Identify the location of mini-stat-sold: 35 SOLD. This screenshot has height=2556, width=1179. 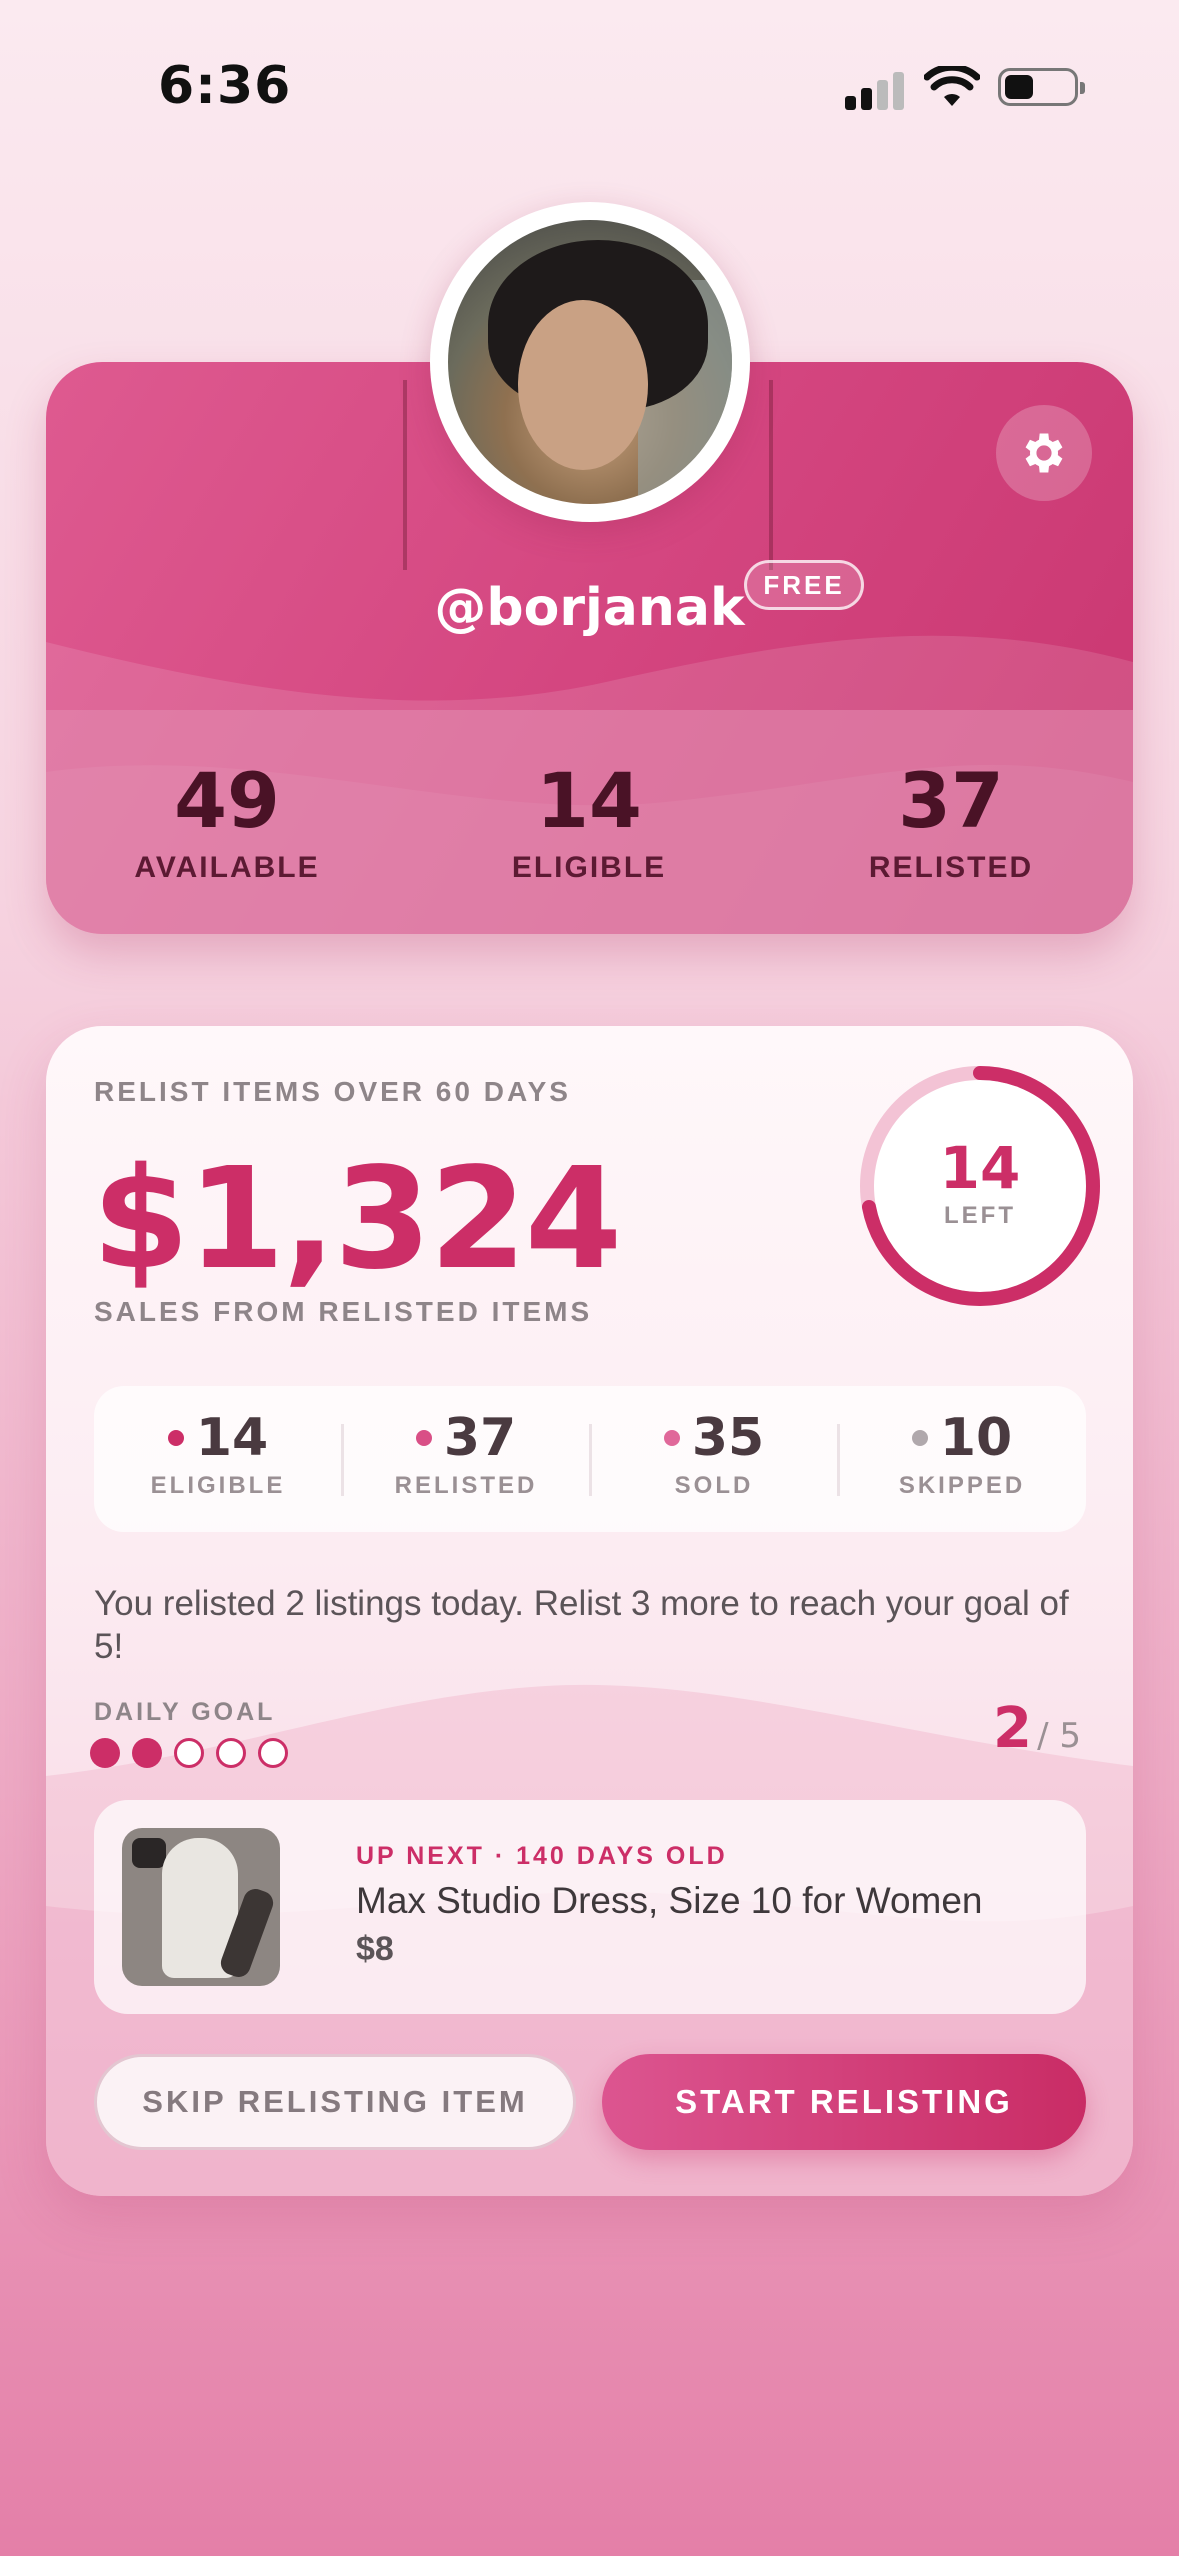
(714, 1459).